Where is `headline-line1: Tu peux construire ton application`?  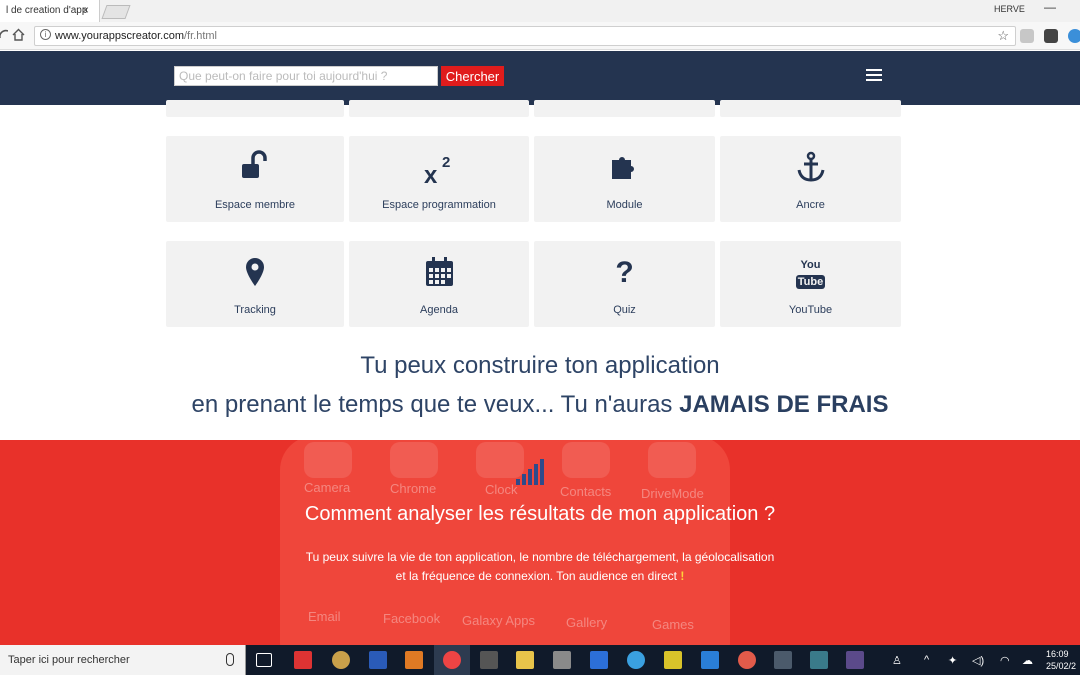 headline-line1: Tu peux construire ton application is located at coordinates (540, 365).